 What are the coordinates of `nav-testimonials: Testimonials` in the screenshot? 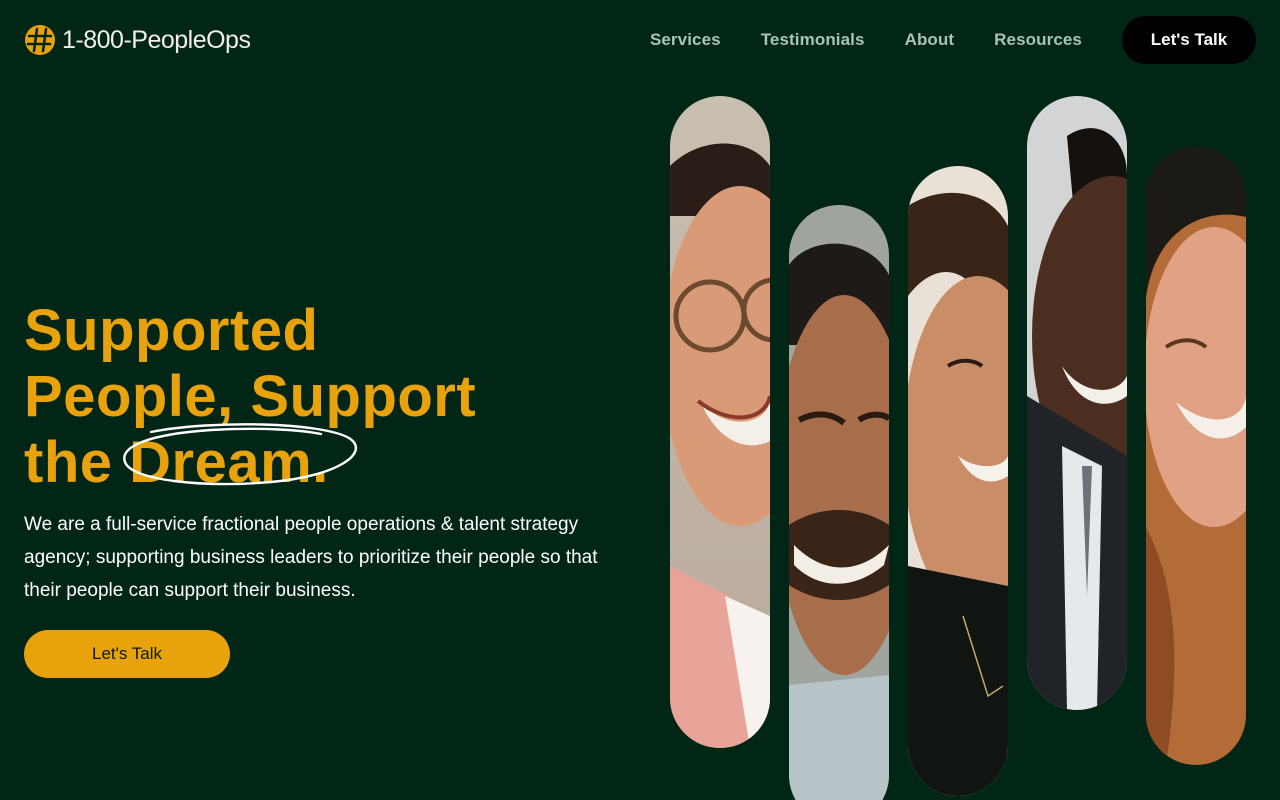 It's located at (813, 40).